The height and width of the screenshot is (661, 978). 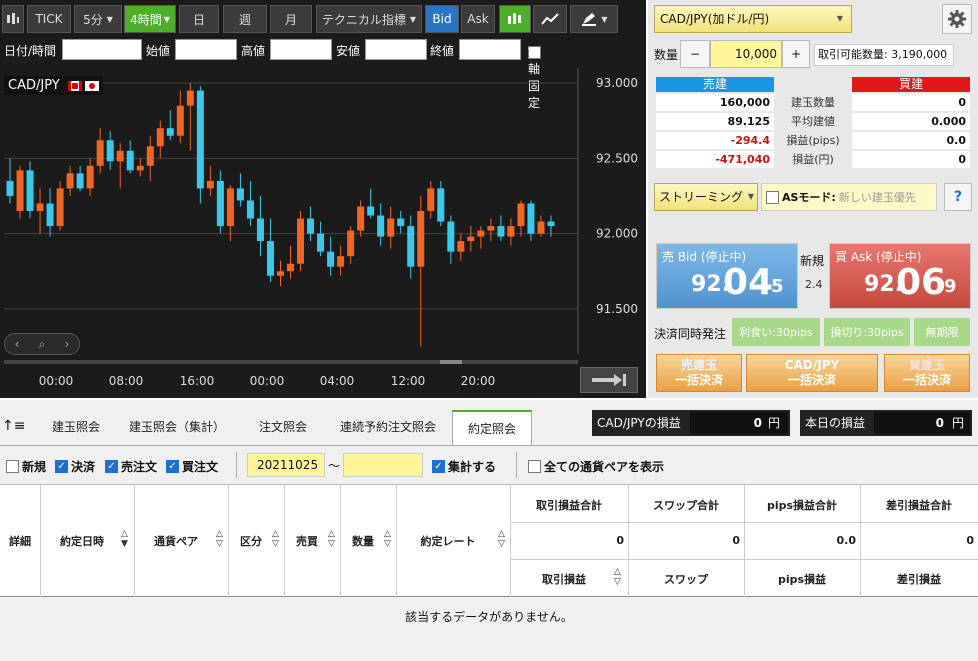 I want to click on candlestick-icon, so click(x=13, y=19).